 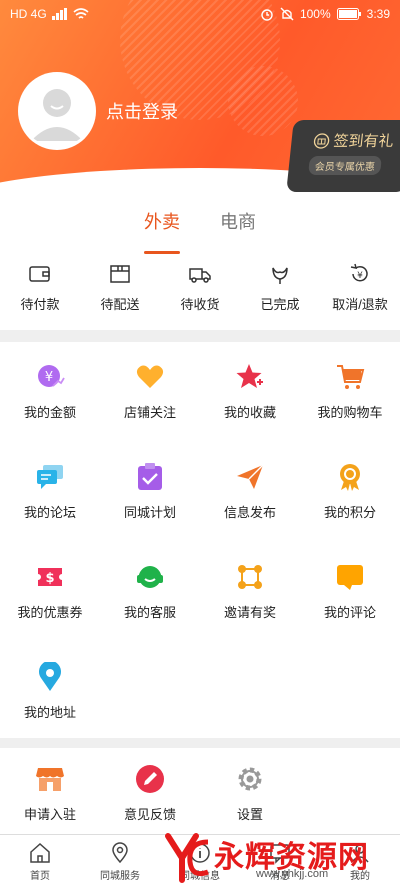 I want to click on money-icon: ¥, so click(x=51, y=376).